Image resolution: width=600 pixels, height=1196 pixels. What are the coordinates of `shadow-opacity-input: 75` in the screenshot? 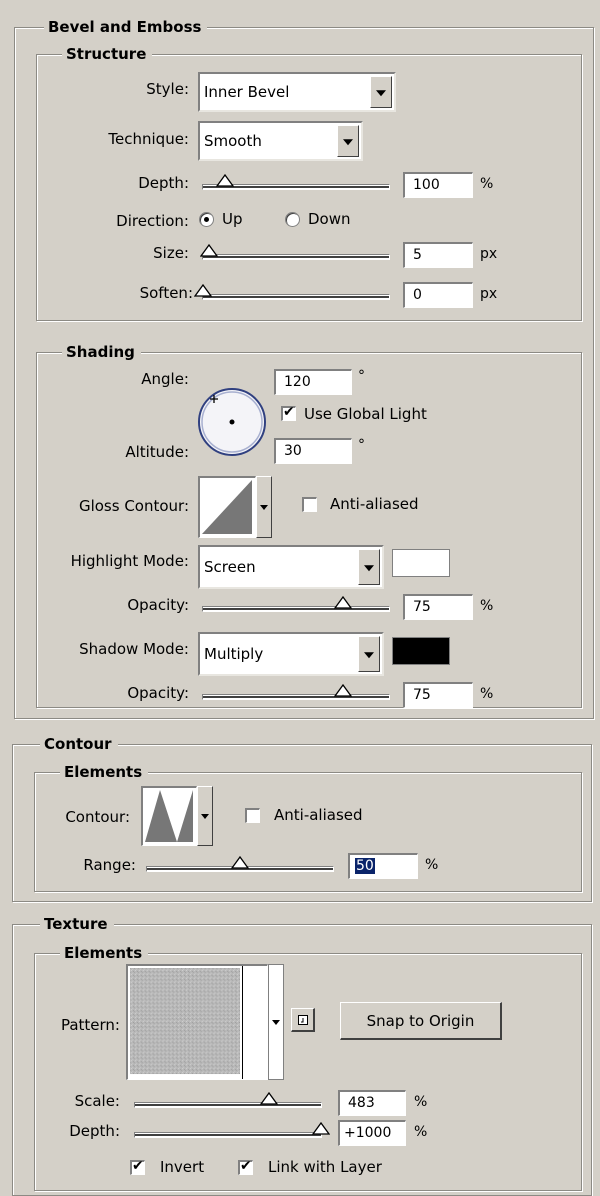 It's located at (438, 695).